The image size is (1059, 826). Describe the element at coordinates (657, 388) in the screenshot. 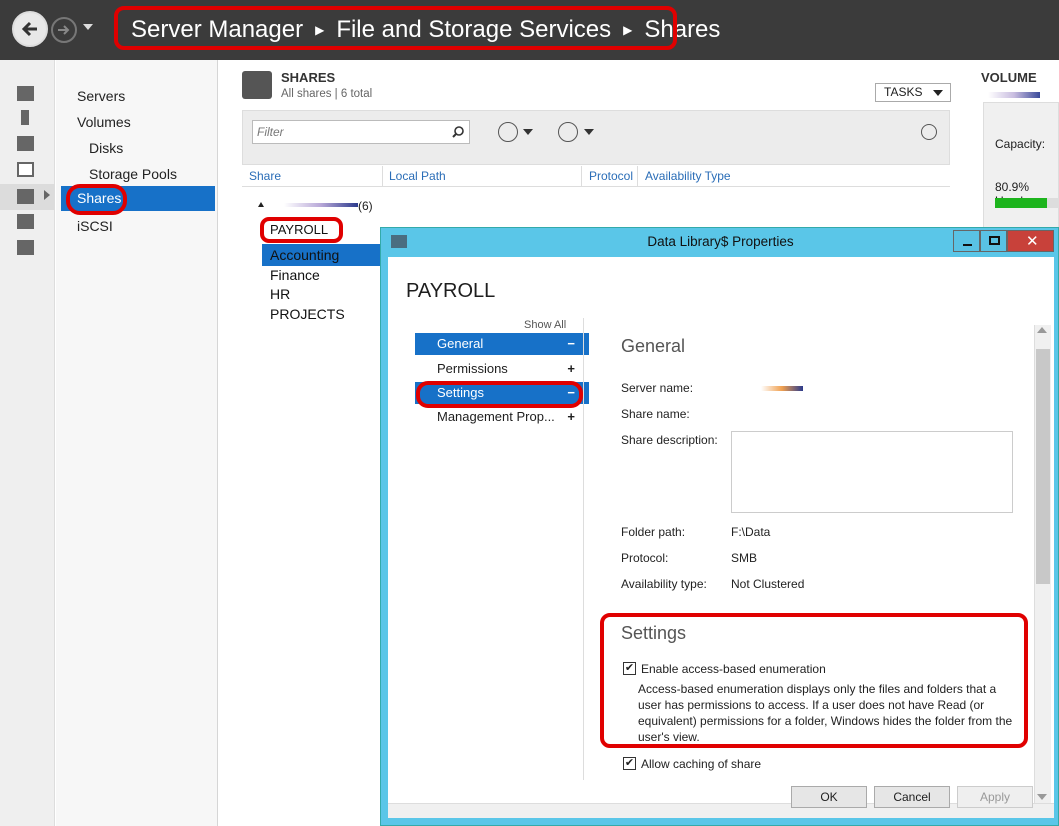

I see `server-name-label: Server name:` at that location.